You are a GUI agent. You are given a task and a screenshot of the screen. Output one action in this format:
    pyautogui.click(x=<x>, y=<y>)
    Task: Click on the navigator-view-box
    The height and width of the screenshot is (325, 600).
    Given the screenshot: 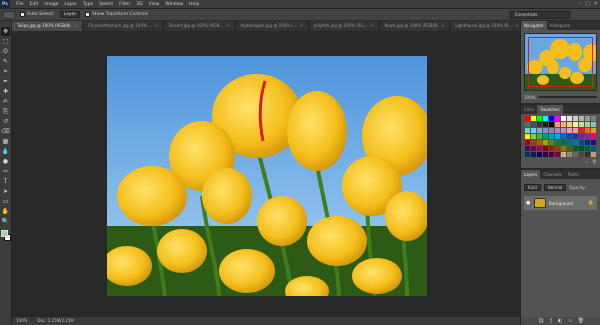 What is the action you would take?
    pyautogui.click(x=560, y=62)
    